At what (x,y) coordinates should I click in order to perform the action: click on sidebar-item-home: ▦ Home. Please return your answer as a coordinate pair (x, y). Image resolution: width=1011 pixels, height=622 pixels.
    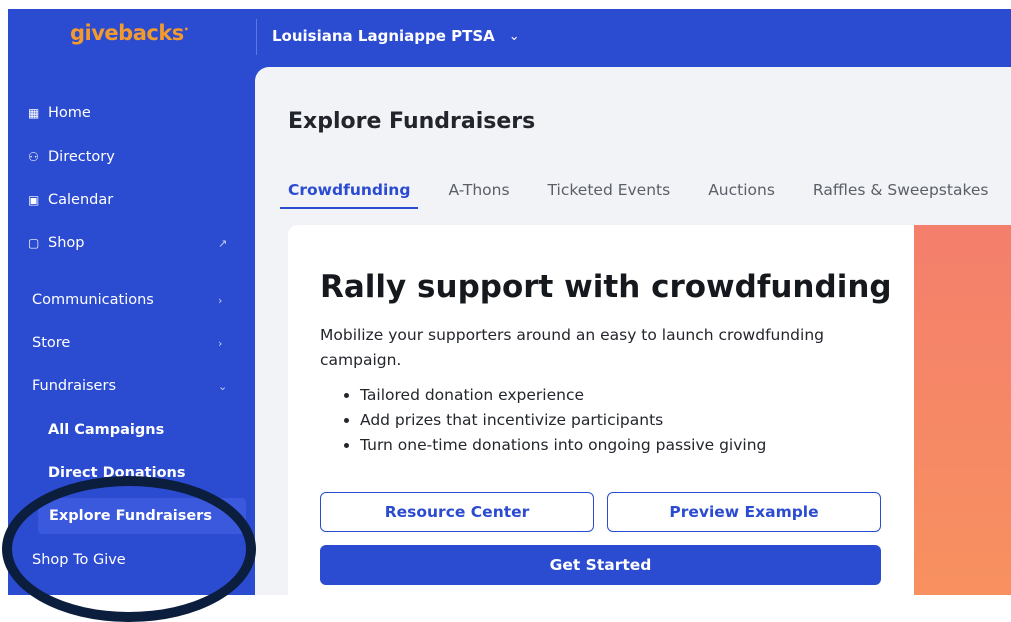
    Looking at the image, I should click on (128, 113).